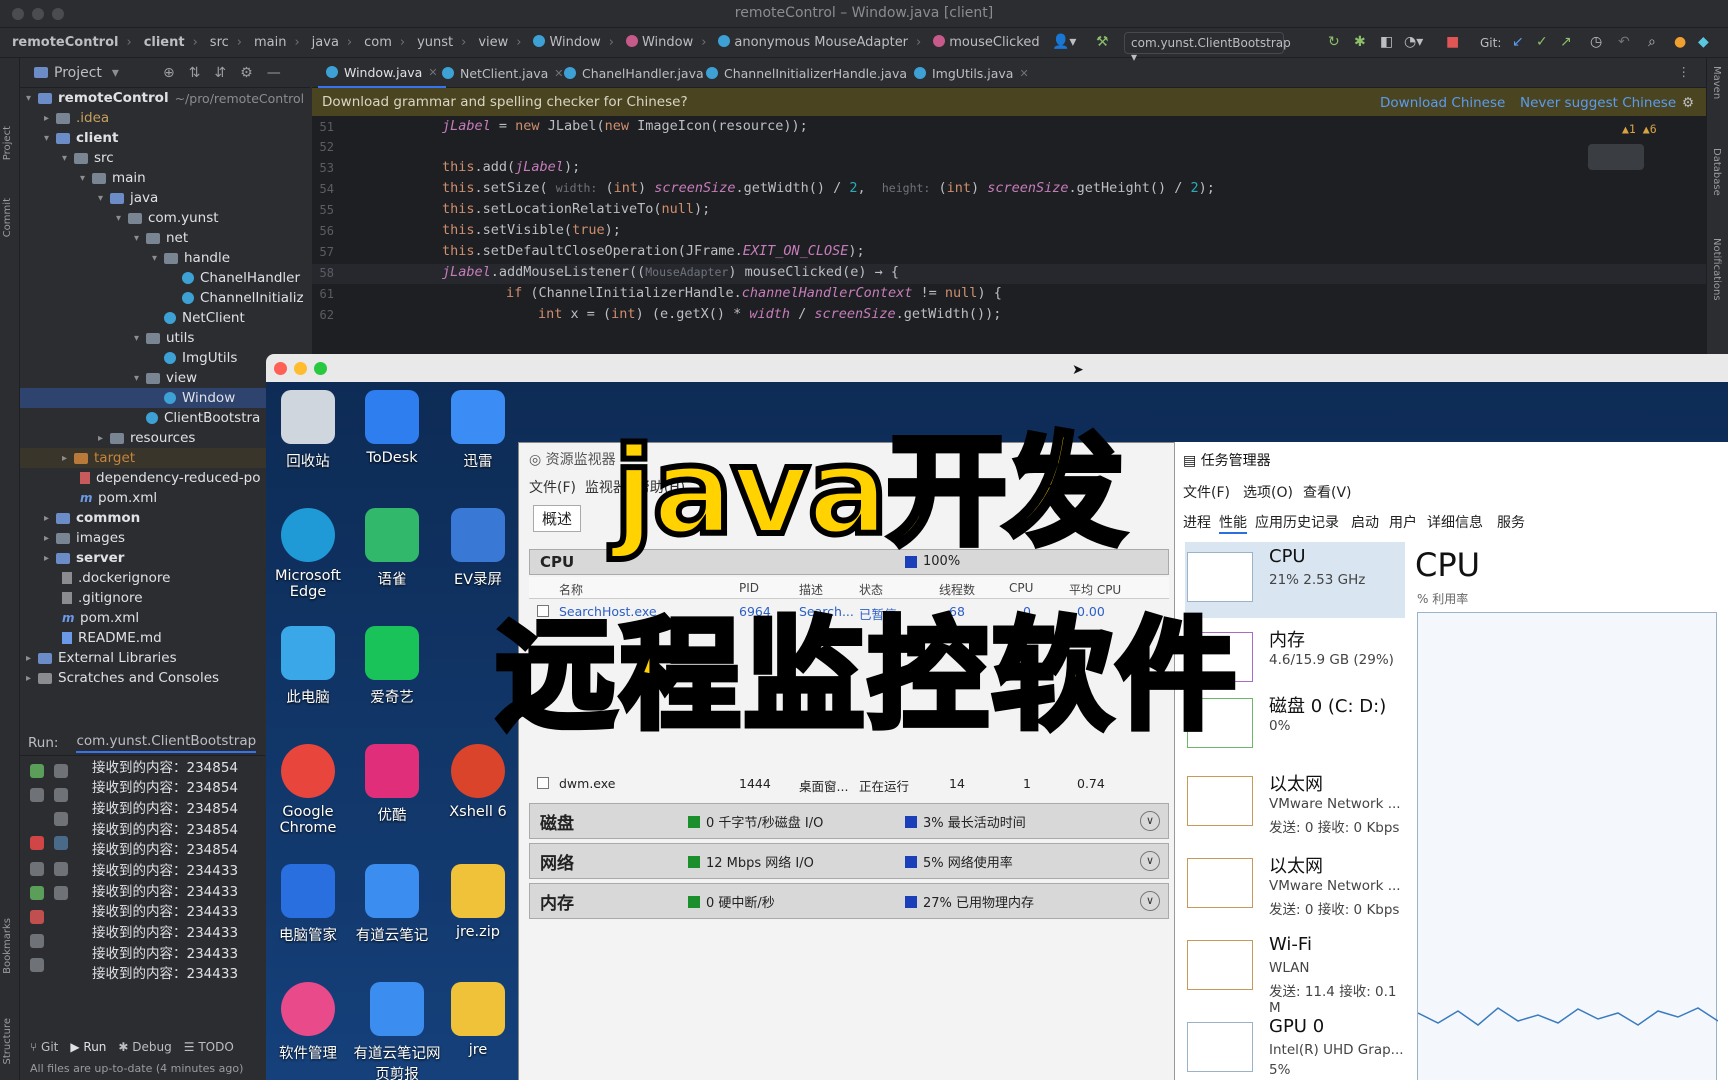  Describe the element at coordinates (1023, 73) in the screenshot. I see `close-icon: ✕` at that location.